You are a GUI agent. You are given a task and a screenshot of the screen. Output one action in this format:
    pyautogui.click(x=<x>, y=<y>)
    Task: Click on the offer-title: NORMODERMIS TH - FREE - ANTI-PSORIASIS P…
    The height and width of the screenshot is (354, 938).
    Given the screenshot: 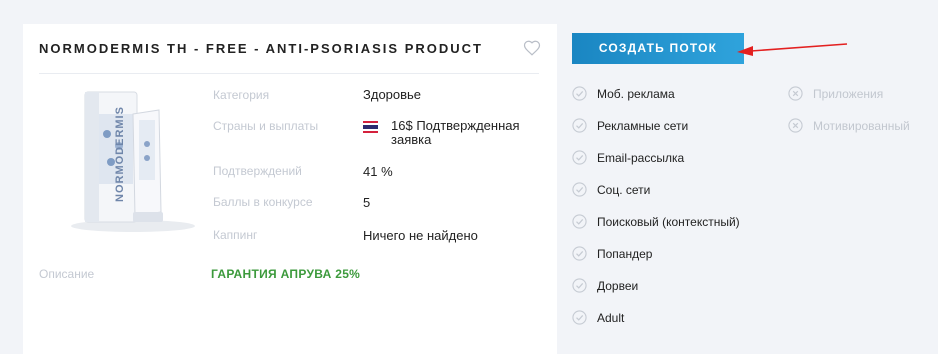 What is the action you would take?
    pyautogui.click(x=261, y=48)
    